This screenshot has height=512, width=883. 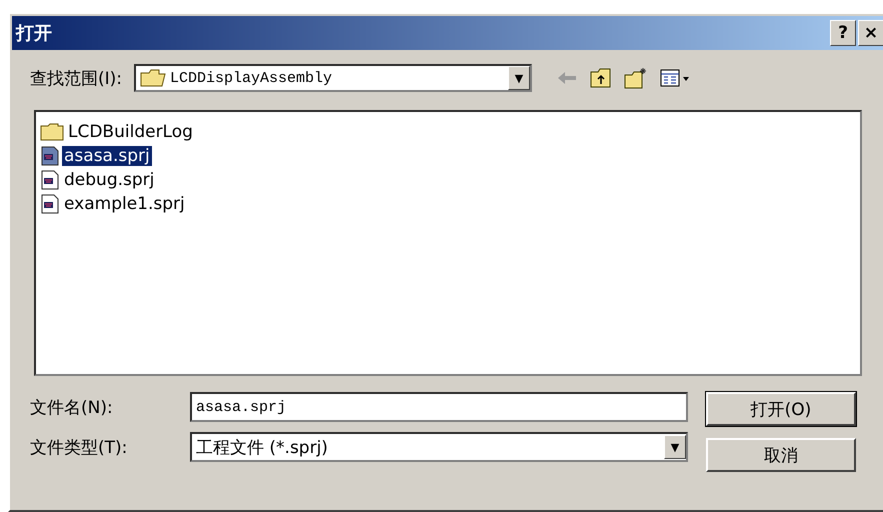 I want to click on file-item: LCDBuilderLog, so click(x=448, y=132).